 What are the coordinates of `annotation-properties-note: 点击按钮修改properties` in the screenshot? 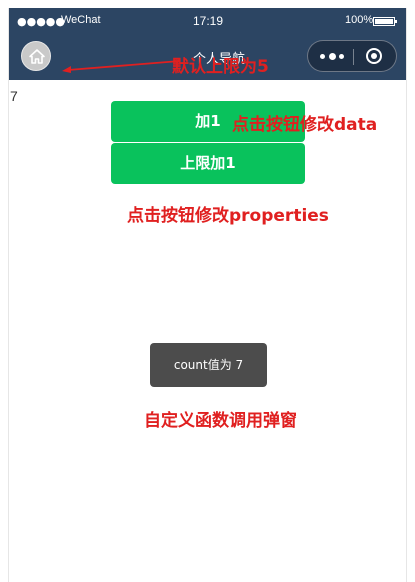 It's located at (228, 216).